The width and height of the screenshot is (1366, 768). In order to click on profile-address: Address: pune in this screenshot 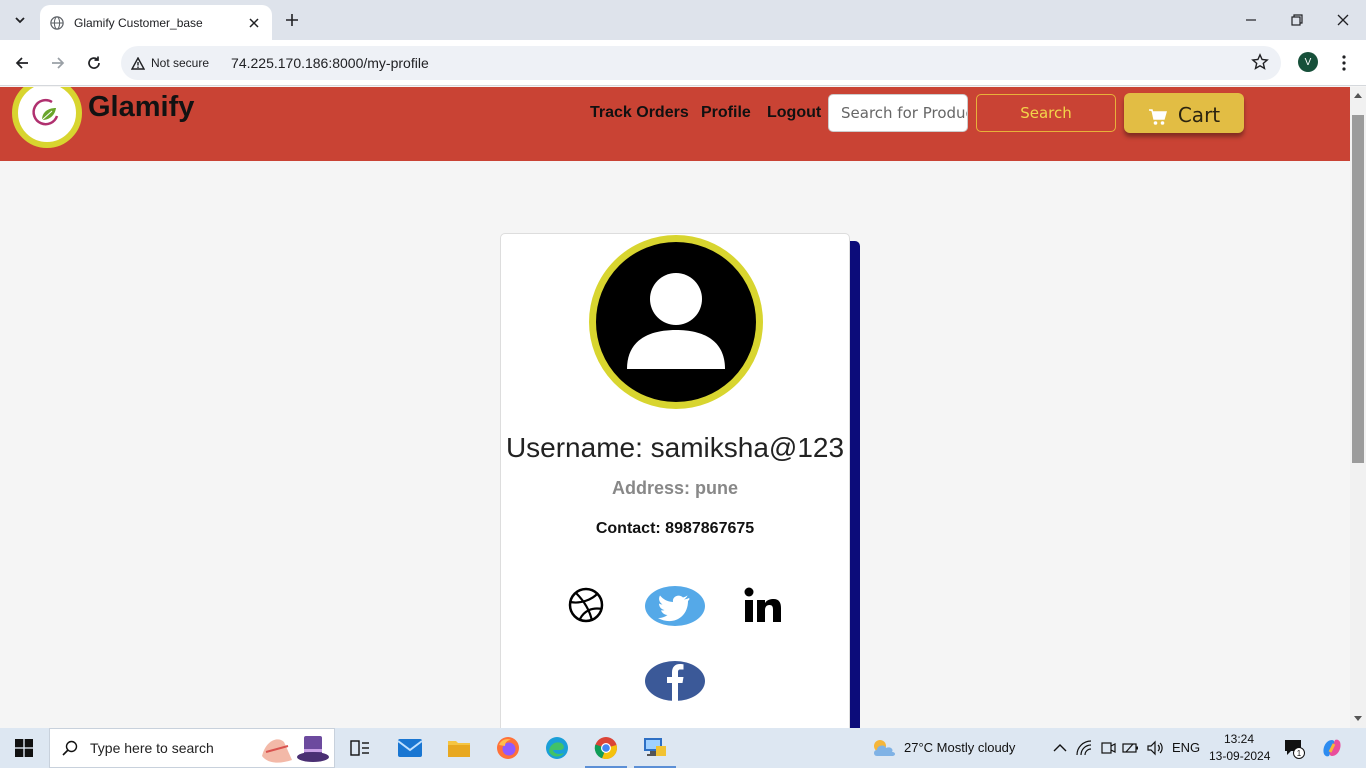, I will do `click(675, 488)`.